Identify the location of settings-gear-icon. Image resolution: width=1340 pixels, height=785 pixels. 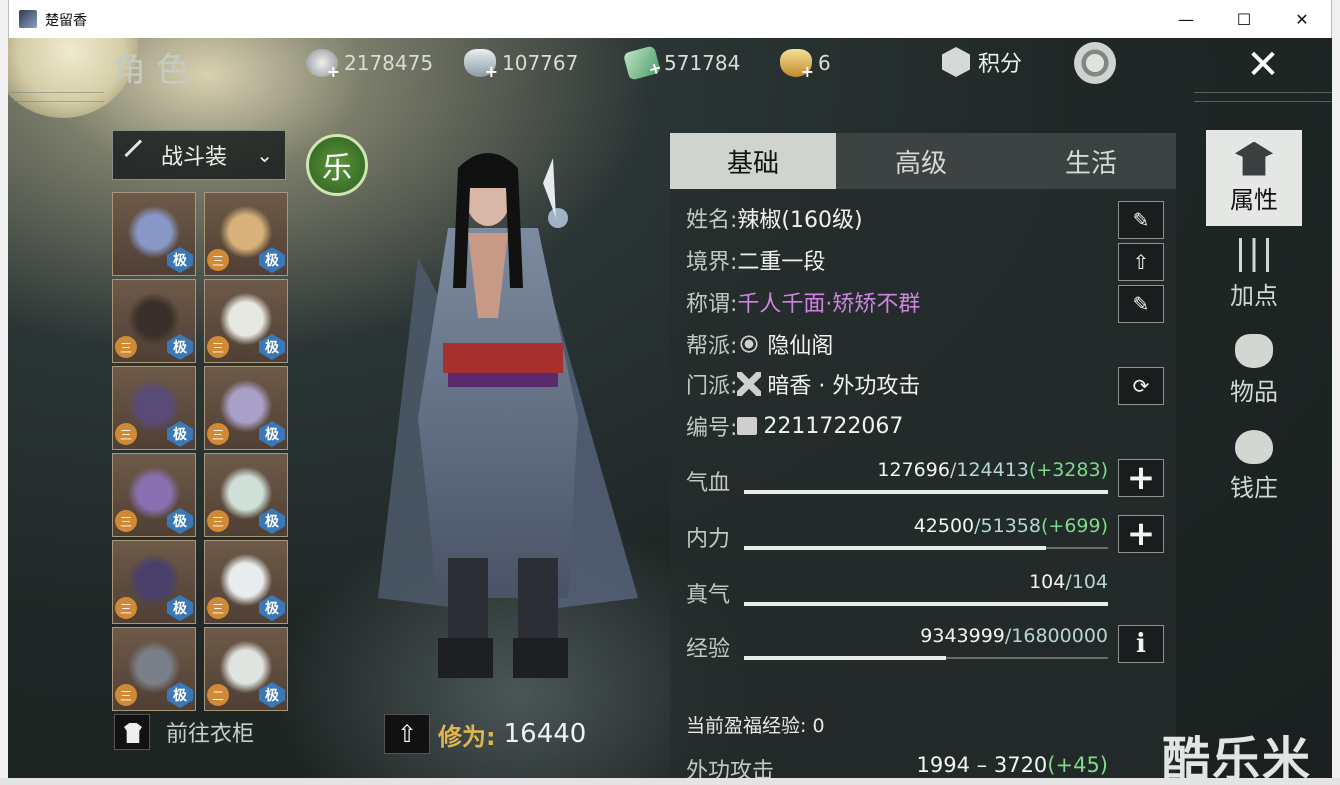
(1095, 63).